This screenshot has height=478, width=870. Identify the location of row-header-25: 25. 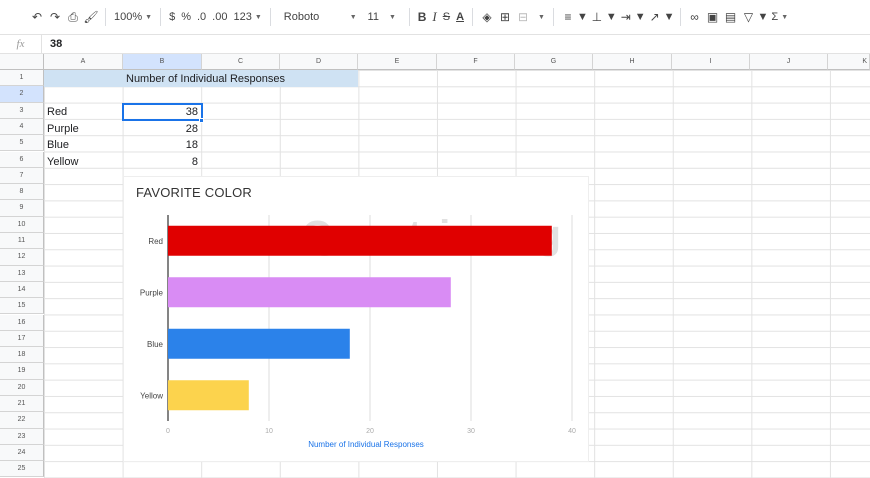
(22, 469).